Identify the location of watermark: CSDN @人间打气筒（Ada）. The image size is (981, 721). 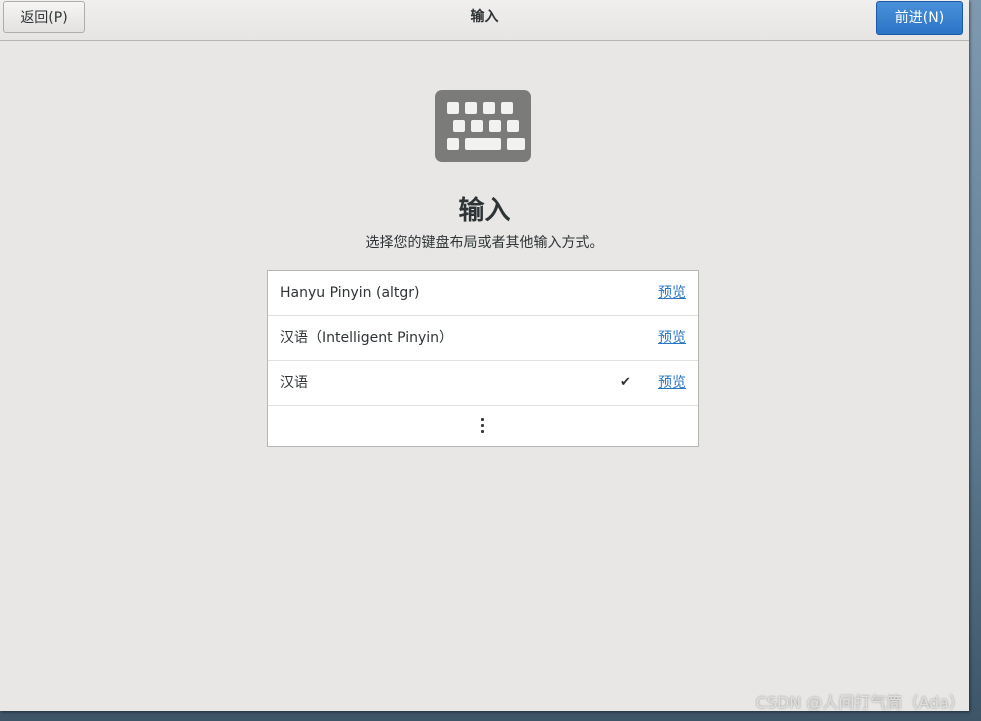
(860, 702).